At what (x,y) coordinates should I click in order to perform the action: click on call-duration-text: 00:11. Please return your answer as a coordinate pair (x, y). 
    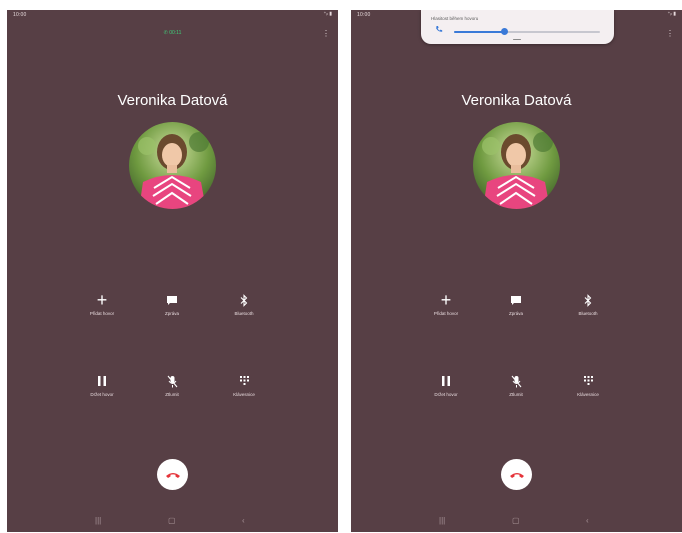
    Looking at the image, I should click on (175, 33).